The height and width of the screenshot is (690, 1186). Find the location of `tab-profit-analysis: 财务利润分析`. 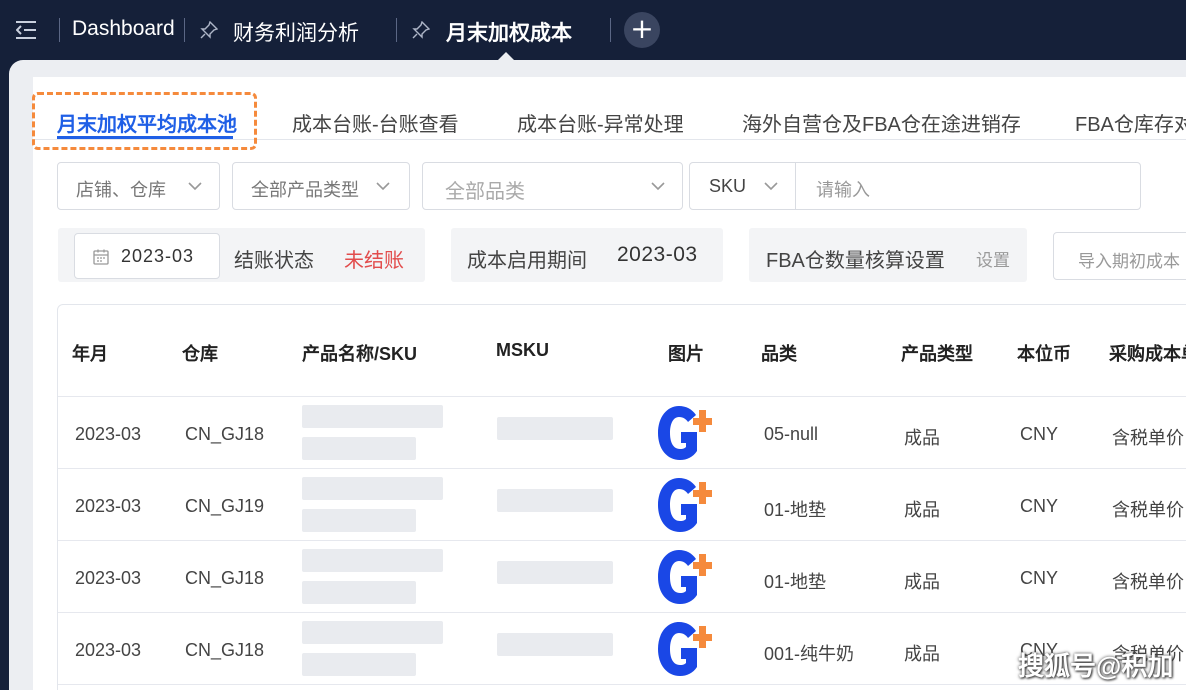

tab-profit-analysis: 财务利润分析 is located at coordinates (296, 32).